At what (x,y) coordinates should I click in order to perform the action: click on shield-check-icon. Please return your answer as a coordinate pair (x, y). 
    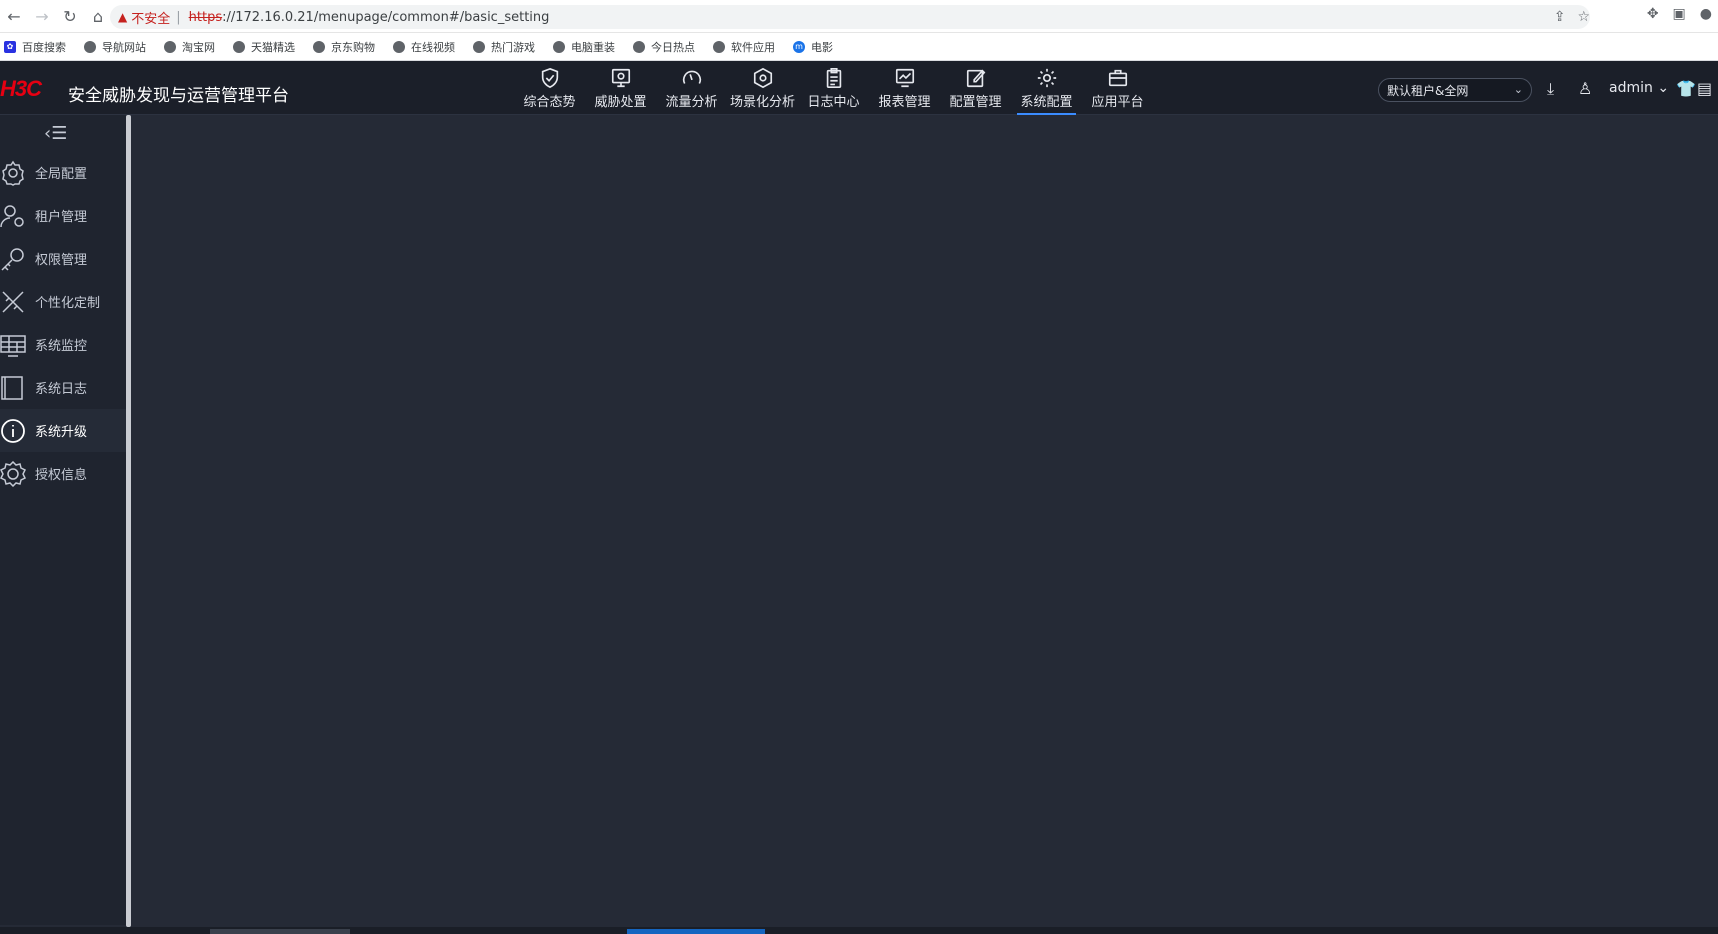
    Looking at the image, I should click on (549, 77).